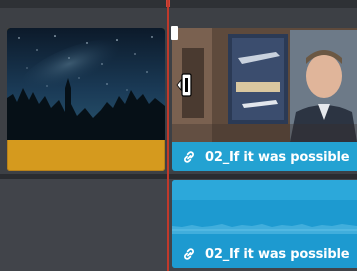 This screenshot has height=271, width=357. What do you see at coordinates (184, 85) in the screenshot?
I see `trim-cursor-icon` at bounding box center [184, 85].